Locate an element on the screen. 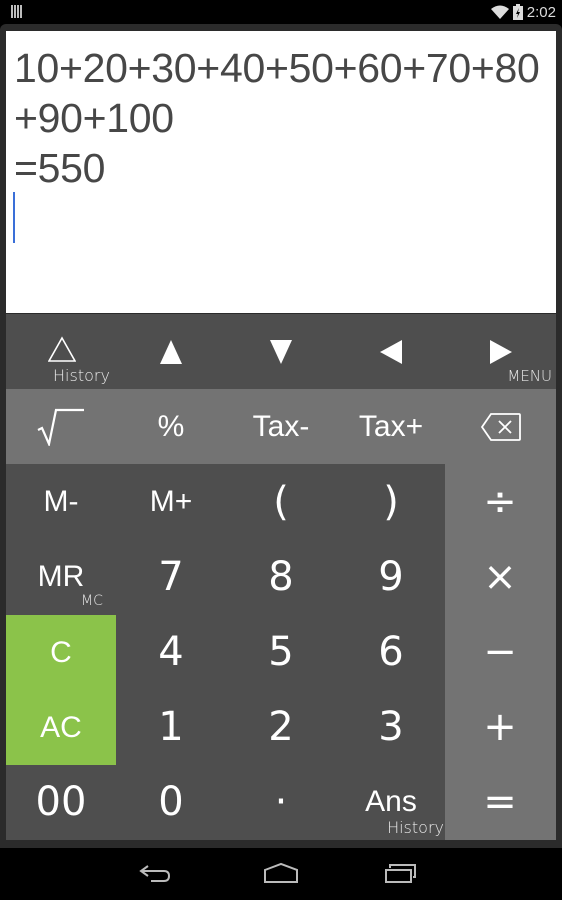 Image resolution: width=562 pixels, height=900 pixels. equals-button: = is located at coordinates (500, 801).